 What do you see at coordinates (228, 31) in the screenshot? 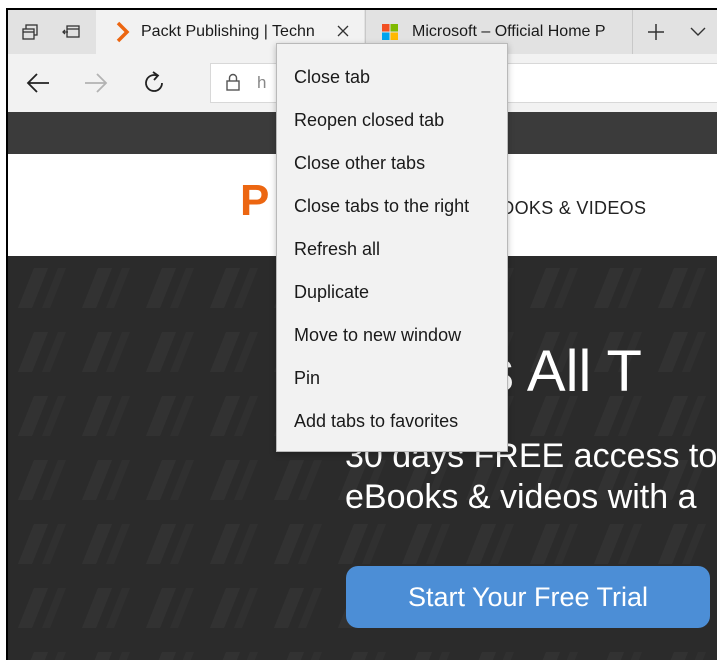
I see `tab-label: Packt Publishing | Techn` at bounding box center [228, 31].